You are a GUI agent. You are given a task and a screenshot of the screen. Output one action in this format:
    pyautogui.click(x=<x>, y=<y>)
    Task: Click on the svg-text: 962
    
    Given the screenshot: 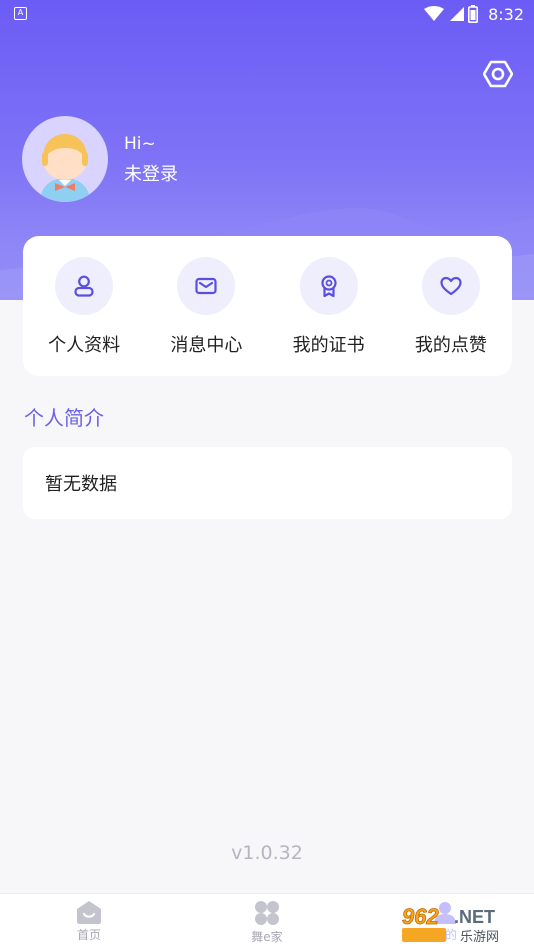 What is the action you would take?
    pyautogui.click(x=420, y=916)
    